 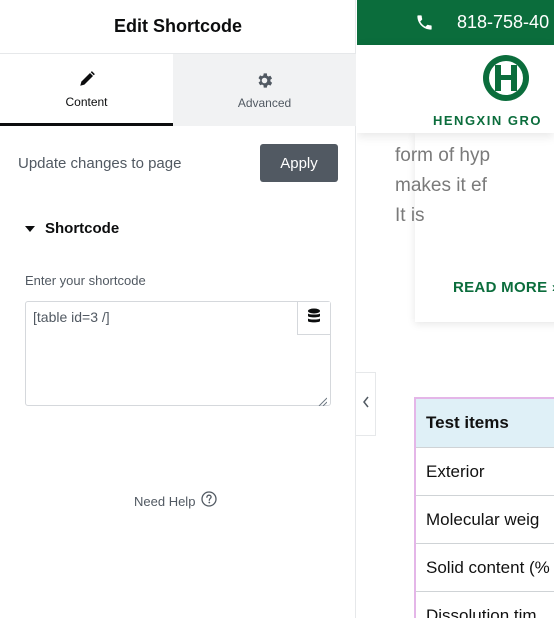 I want to click on panel-tabs: Content Advanced, so click(x=178, y=90).